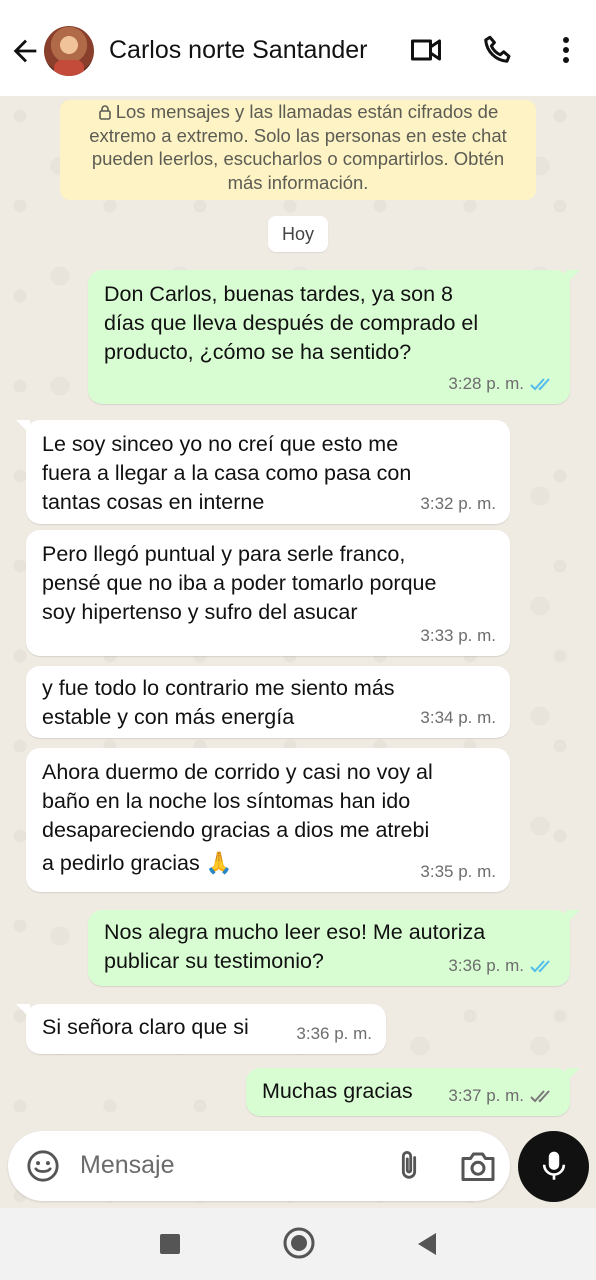 This screenshot has width=596, height=1280. Describe the element at coordinates (170, 1244) in the screenshot. I see `recent-apps-icon` at that location.